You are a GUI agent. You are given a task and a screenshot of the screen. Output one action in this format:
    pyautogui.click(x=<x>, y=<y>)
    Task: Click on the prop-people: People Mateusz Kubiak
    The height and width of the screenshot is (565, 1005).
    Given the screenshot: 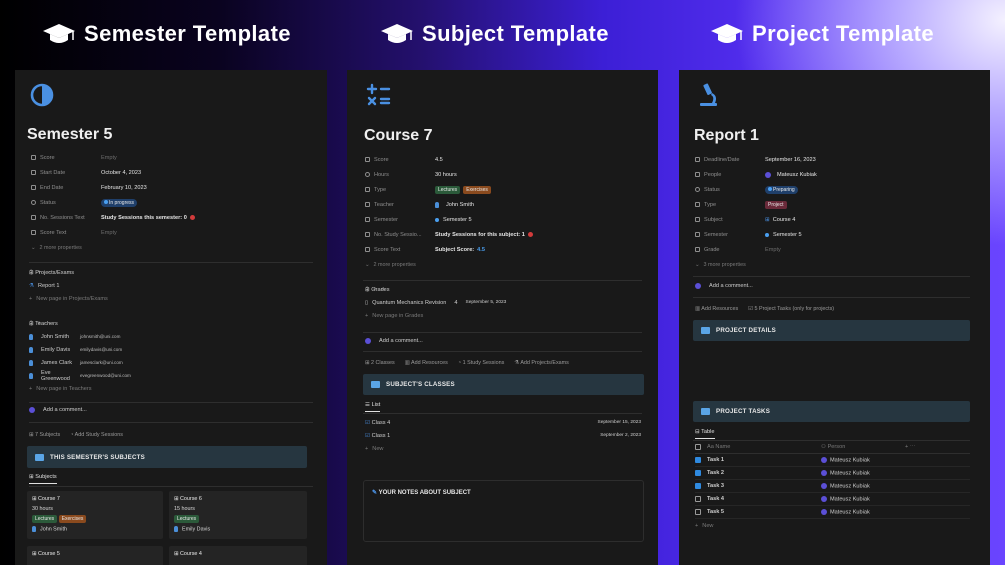 What is the action you would take?
    pyautogui.click(x=756, y=174)
    